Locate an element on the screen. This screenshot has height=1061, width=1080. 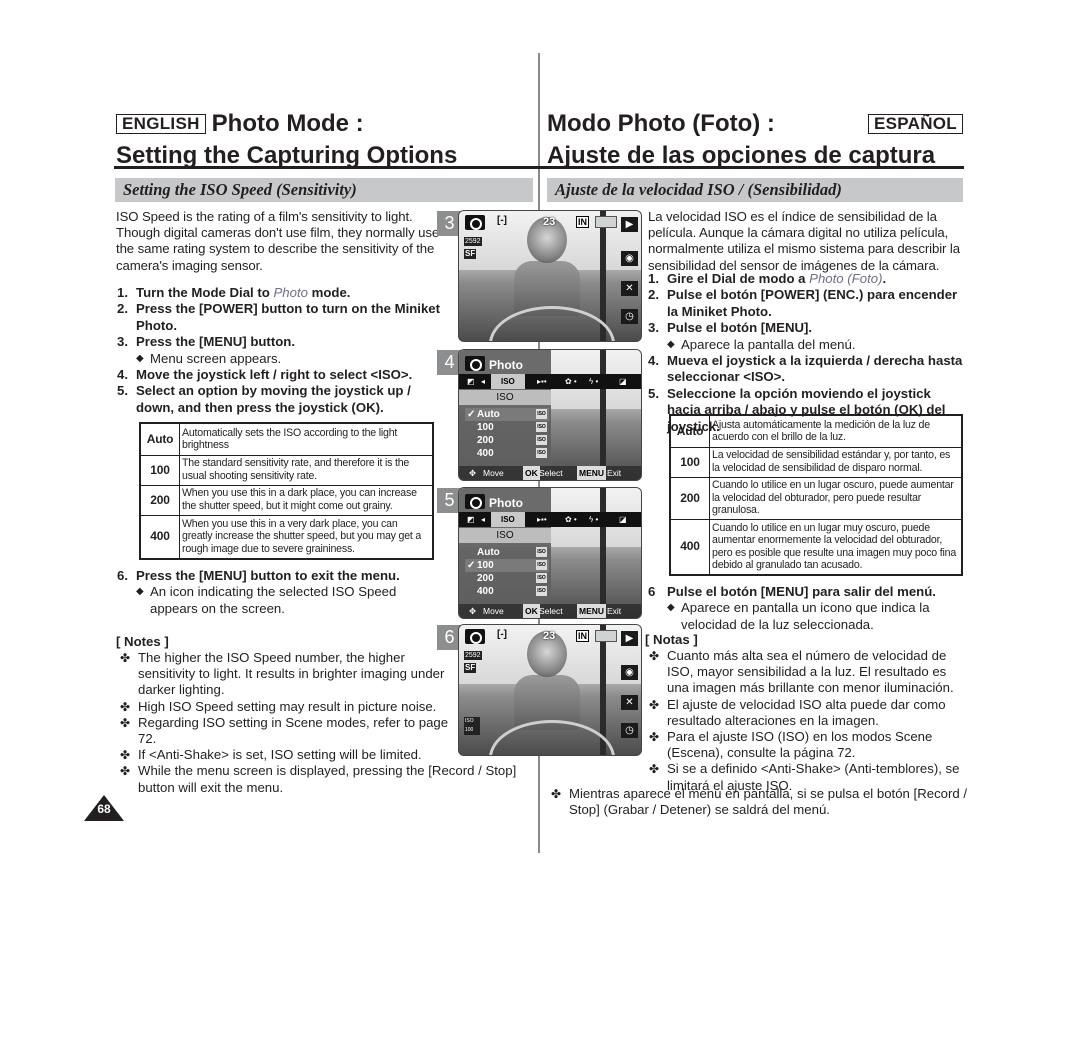
photo-mode-word: Photo (Foto) is located at coordinates (846, 278).